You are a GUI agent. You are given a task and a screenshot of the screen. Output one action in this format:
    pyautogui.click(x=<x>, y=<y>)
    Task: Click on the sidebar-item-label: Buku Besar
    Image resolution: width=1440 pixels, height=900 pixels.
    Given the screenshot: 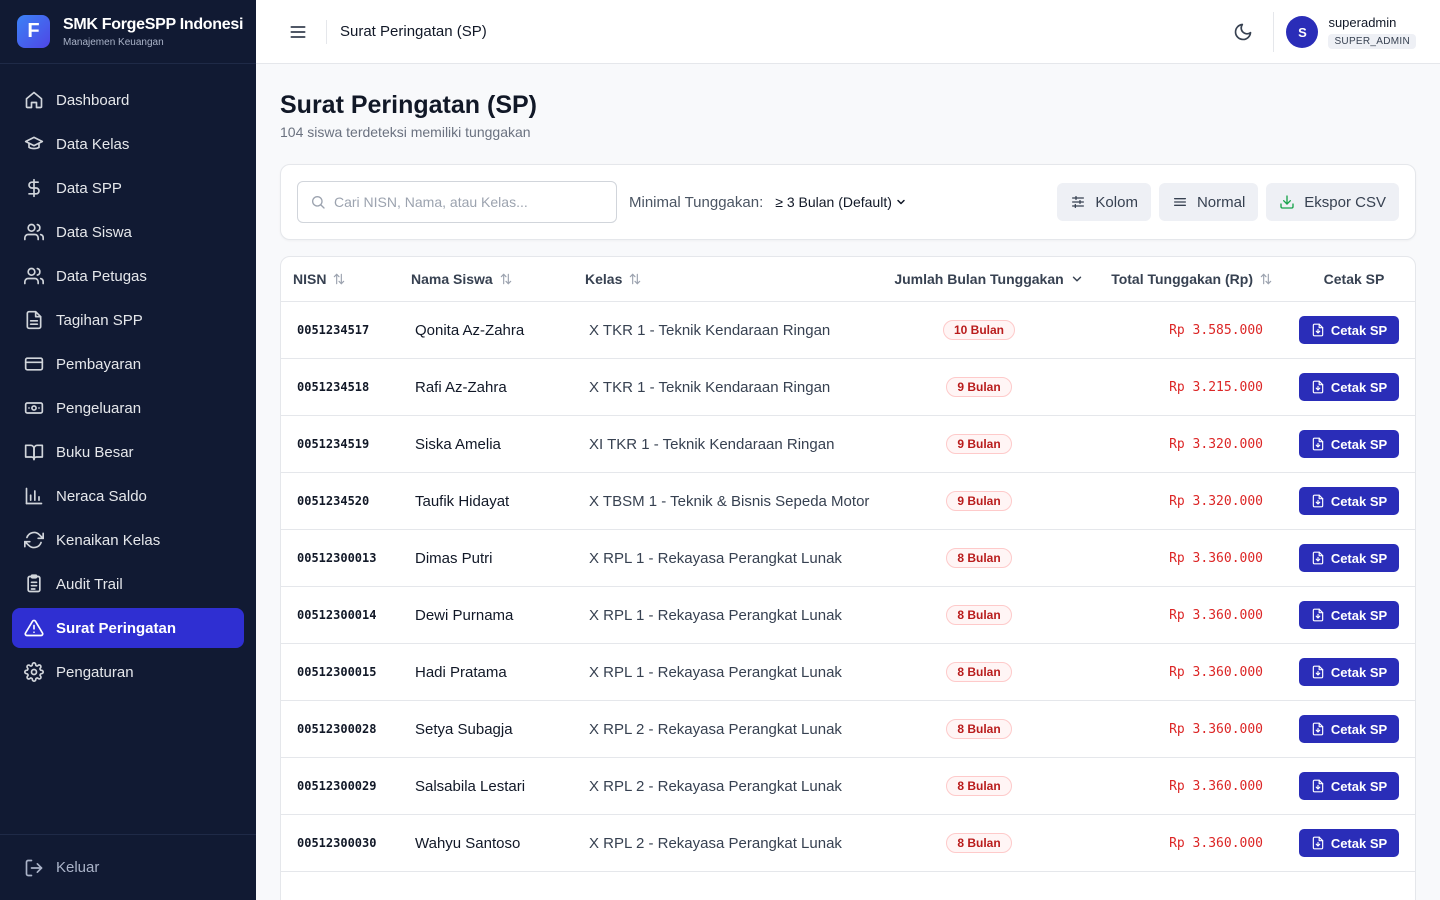 What is the action you would take?
    pyautogui.click(x=95, y=452)
    